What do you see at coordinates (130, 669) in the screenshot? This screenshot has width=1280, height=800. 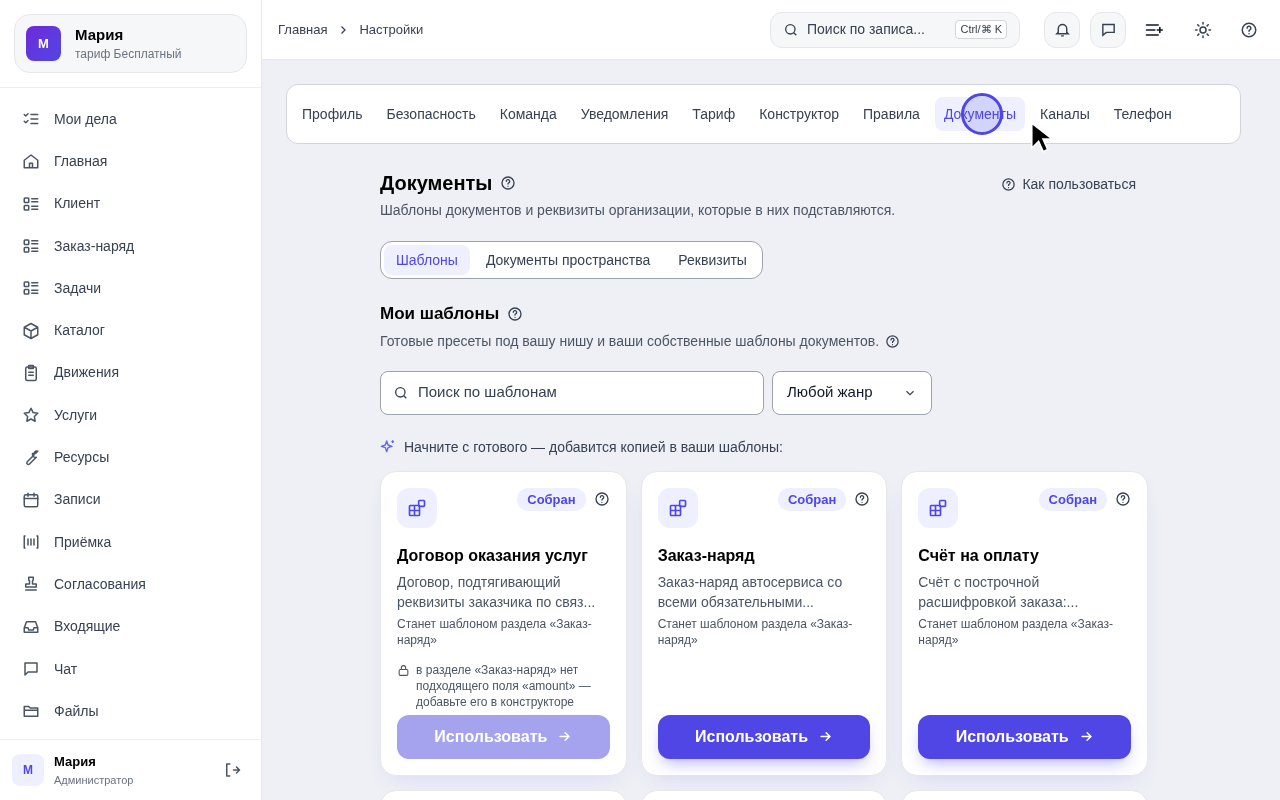 I see `sidebar-item: Чат` at bounding box center [130, 669].